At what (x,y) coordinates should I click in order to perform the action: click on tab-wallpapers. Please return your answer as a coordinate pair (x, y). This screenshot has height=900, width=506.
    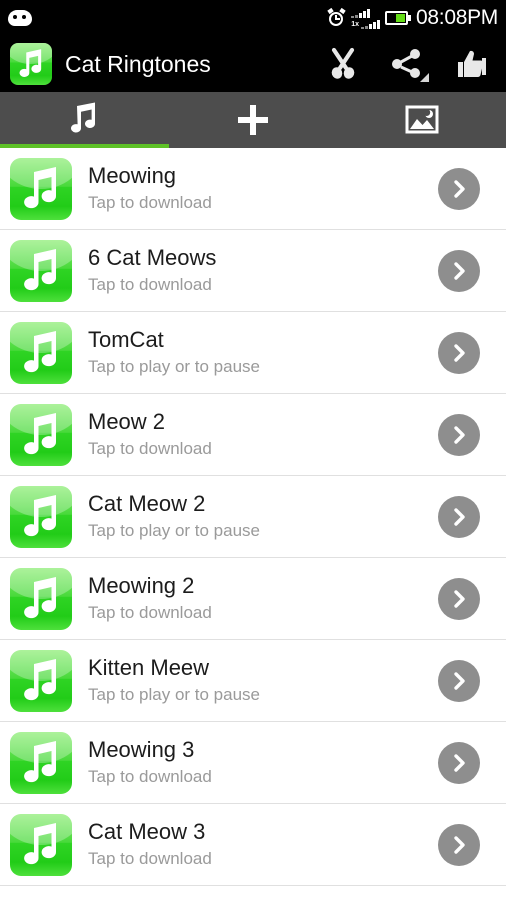
    Looking at the image, I should click on (421, 120).